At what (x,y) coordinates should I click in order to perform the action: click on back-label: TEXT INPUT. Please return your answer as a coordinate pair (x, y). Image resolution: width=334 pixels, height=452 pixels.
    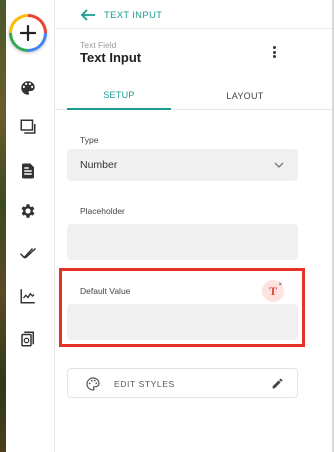
    Looking at the image, I should click on (133, 15).